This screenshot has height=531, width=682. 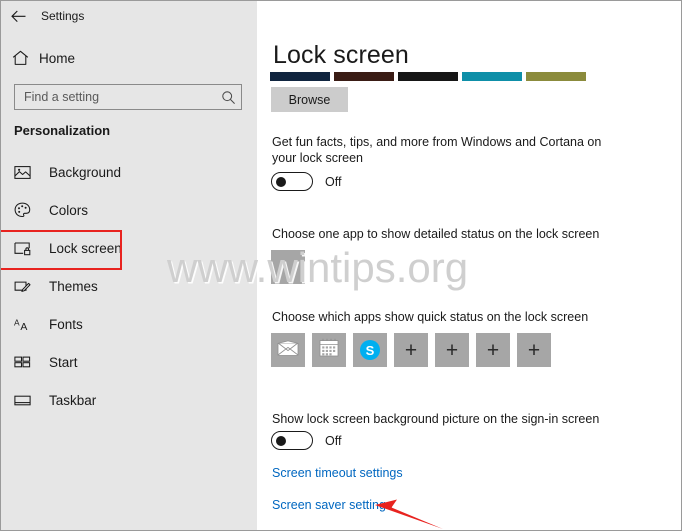 What do you see at coordinates (228, 97) in the screenshot?
I see `search-icon` at bounding box center [228, 97].